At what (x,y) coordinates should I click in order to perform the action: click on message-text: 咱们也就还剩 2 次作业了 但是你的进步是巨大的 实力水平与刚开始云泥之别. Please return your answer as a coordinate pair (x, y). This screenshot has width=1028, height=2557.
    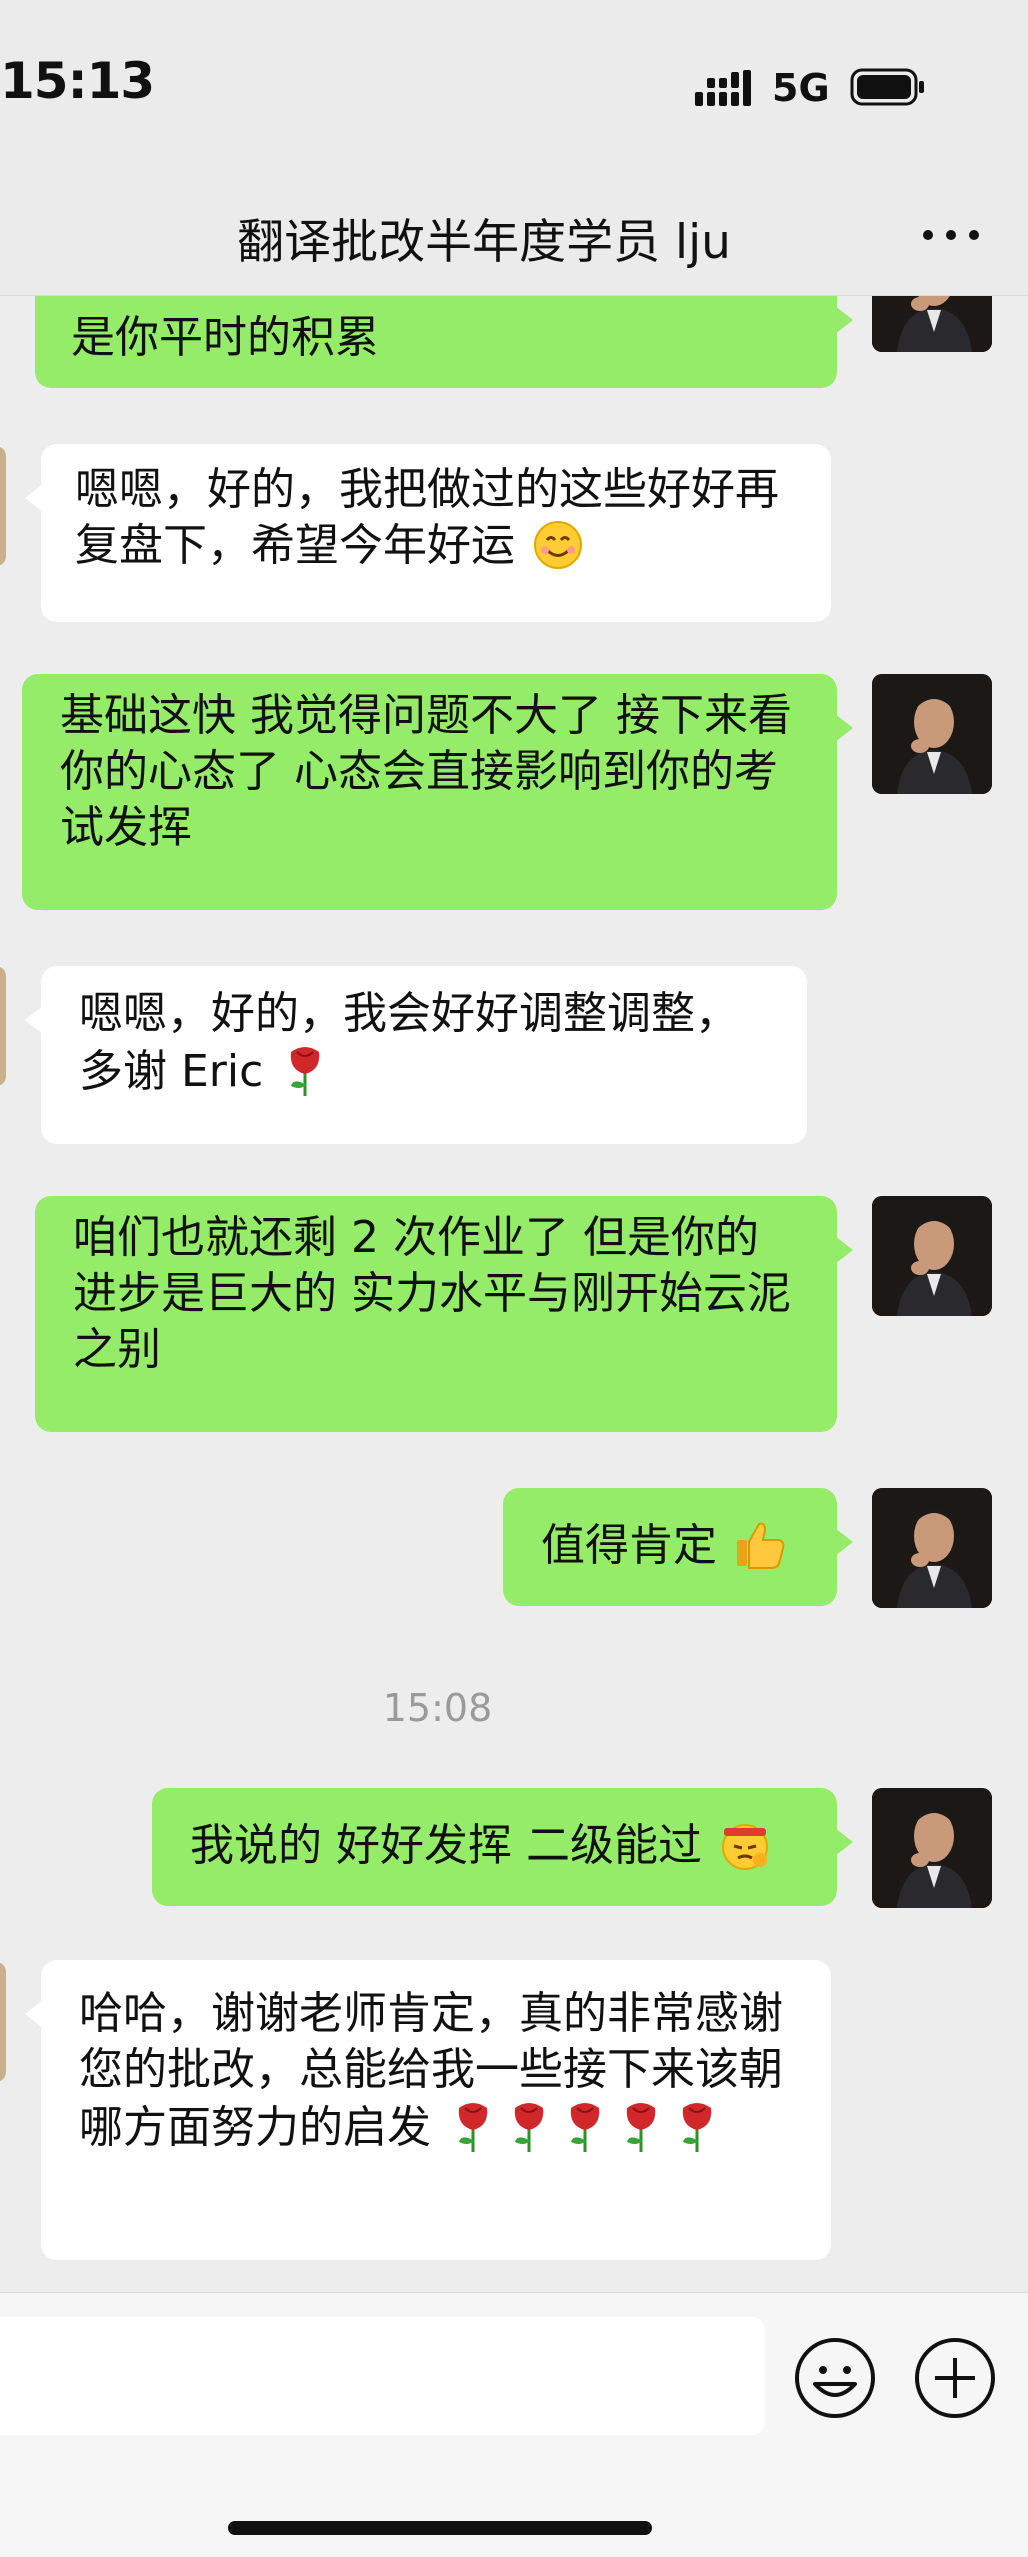
    Looking at the image, I should click on (432, 1293).